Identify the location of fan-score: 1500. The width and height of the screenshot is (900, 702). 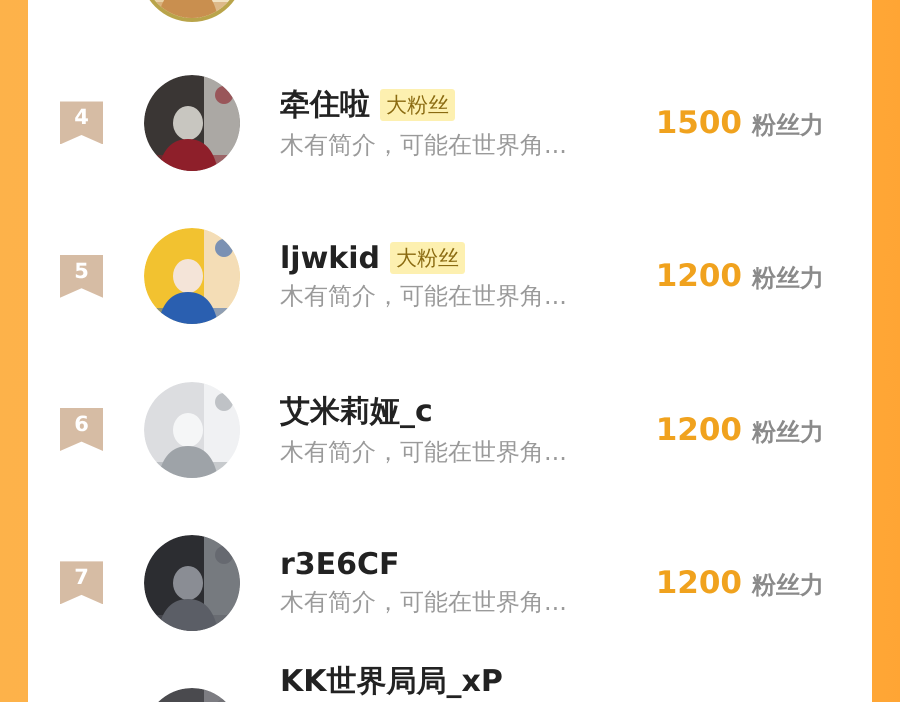
(699, 122).